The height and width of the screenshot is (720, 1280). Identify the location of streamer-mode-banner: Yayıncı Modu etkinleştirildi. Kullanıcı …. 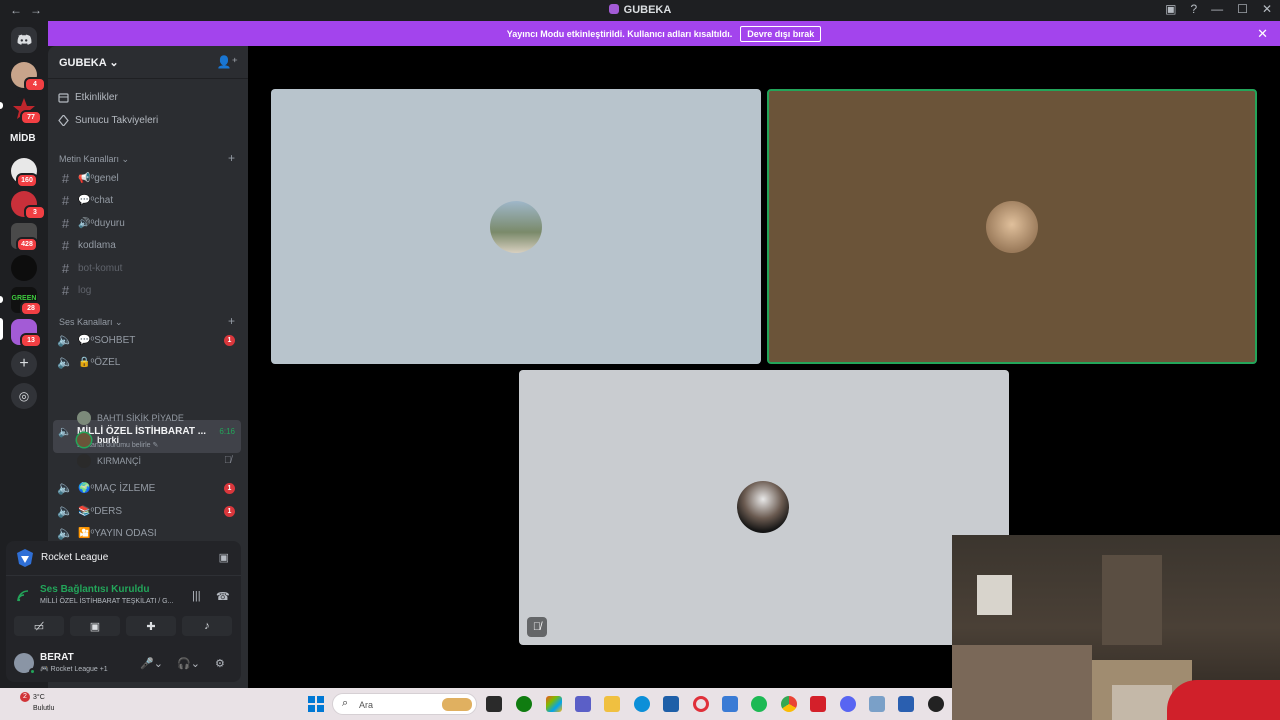
(664, 33).